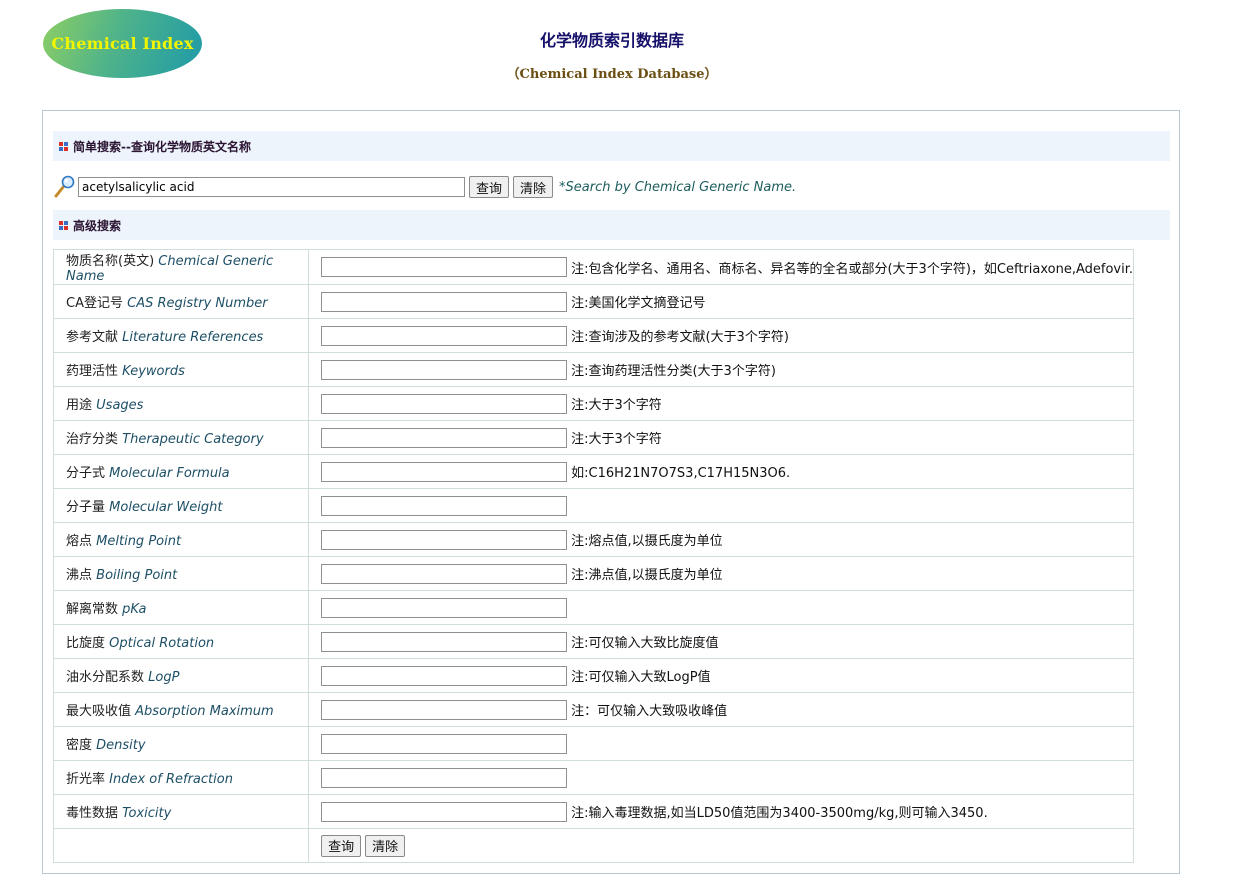  What do you see at coordinates (721, 403) in the screenshot?
I see `field-input-cell: 注:大于3个字符` at bounding box center [721, 403].